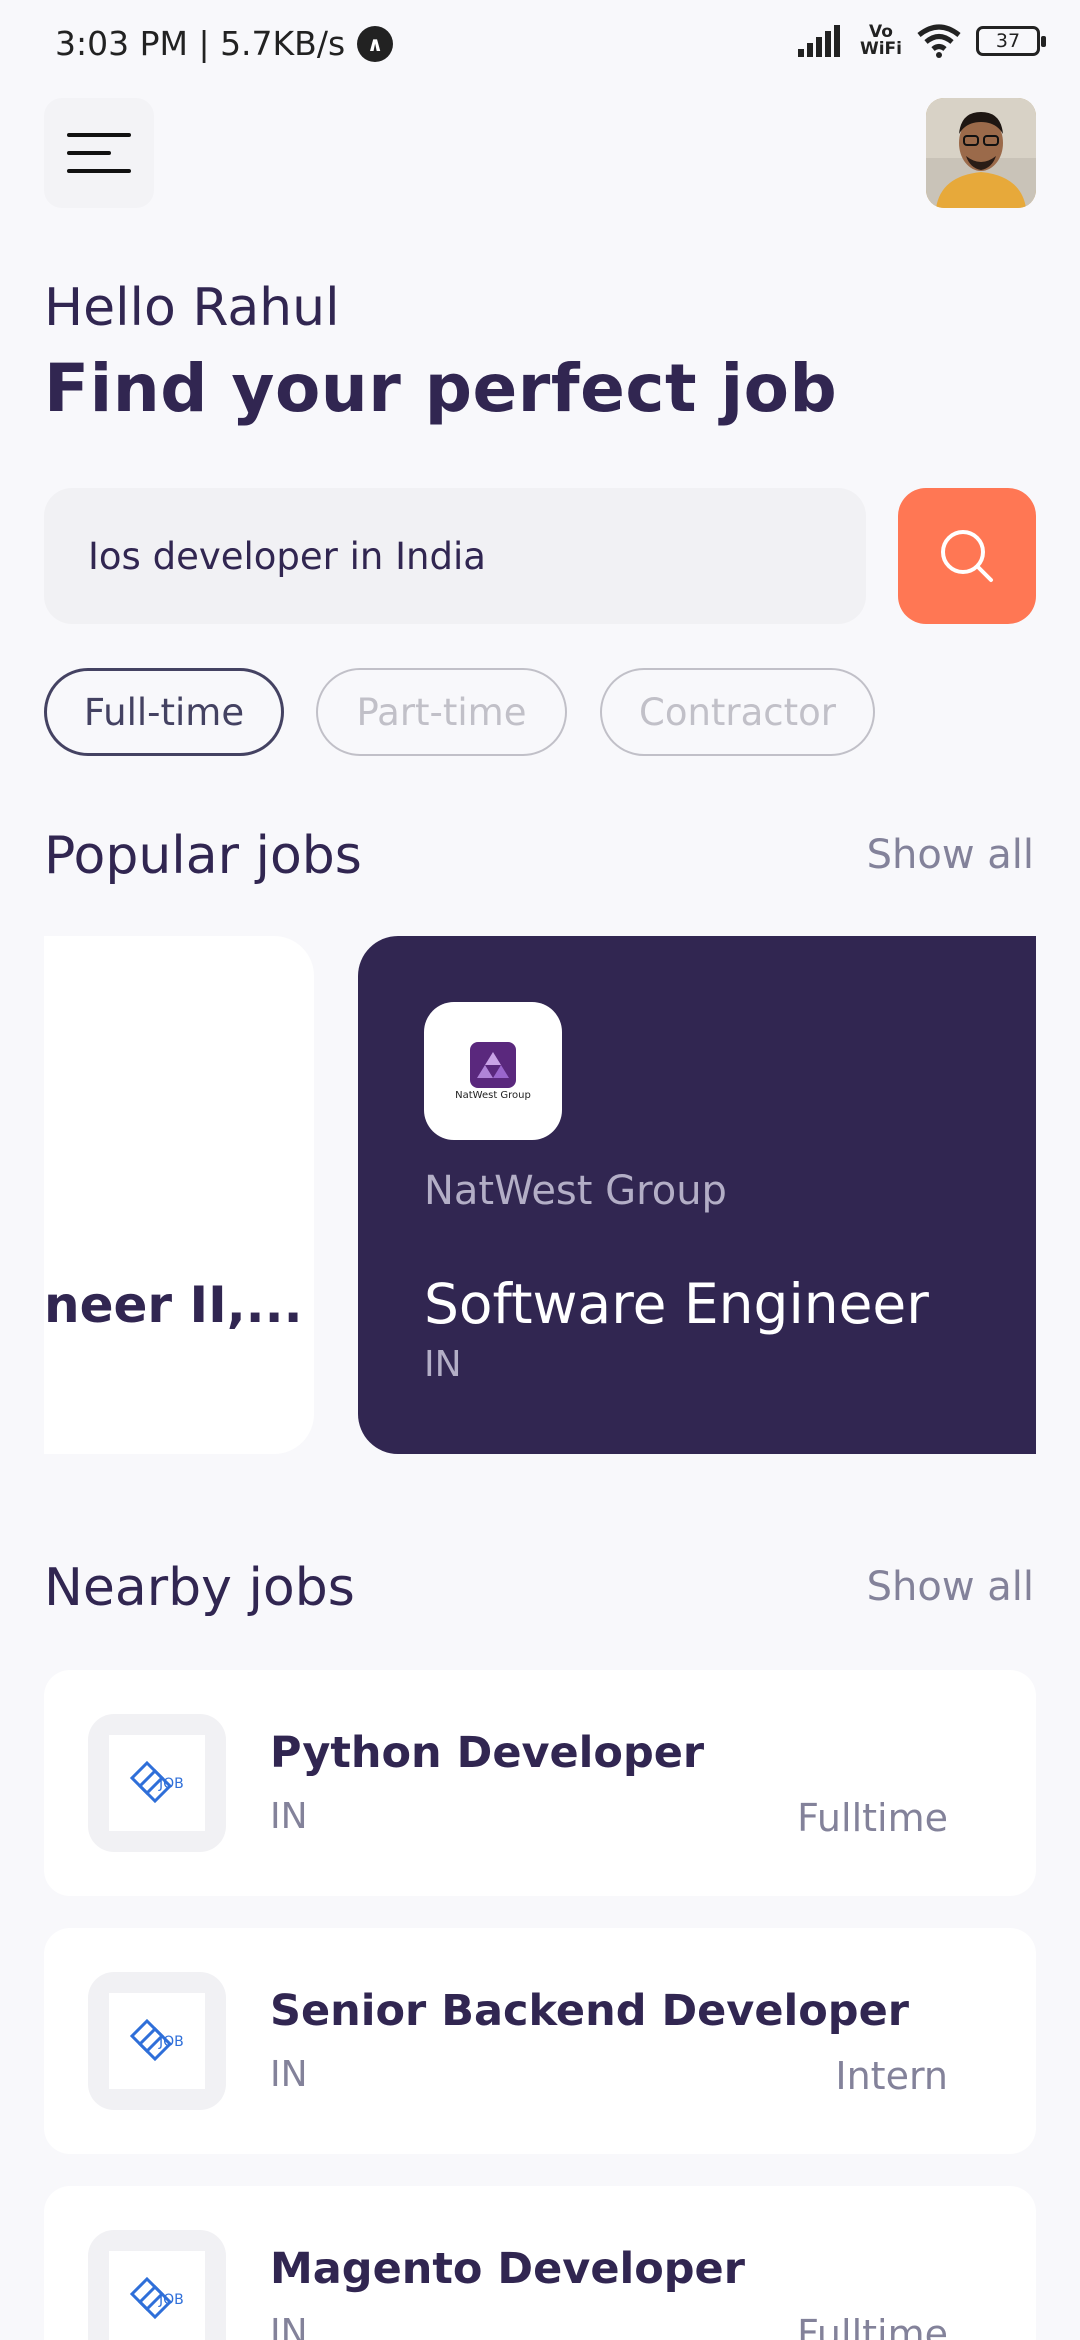  What do you see at coordinates (375, 43) in the screenshot?
I see `vpn-icon: ∧` at bounding box center [375, 43].